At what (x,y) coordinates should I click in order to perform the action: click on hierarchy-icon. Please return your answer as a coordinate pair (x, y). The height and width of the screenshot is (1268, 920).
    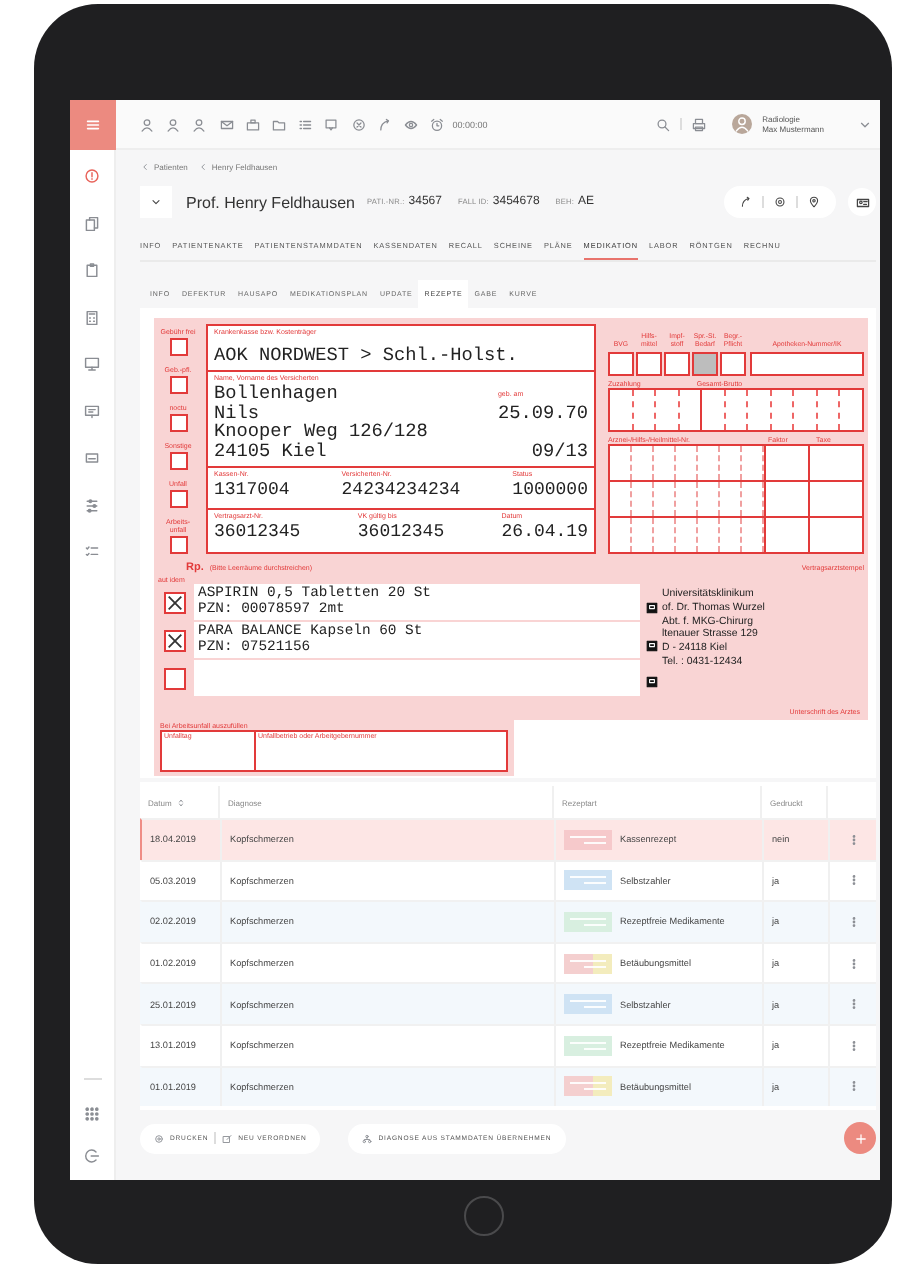
    Looking at the image, I should click on (367, 1138).